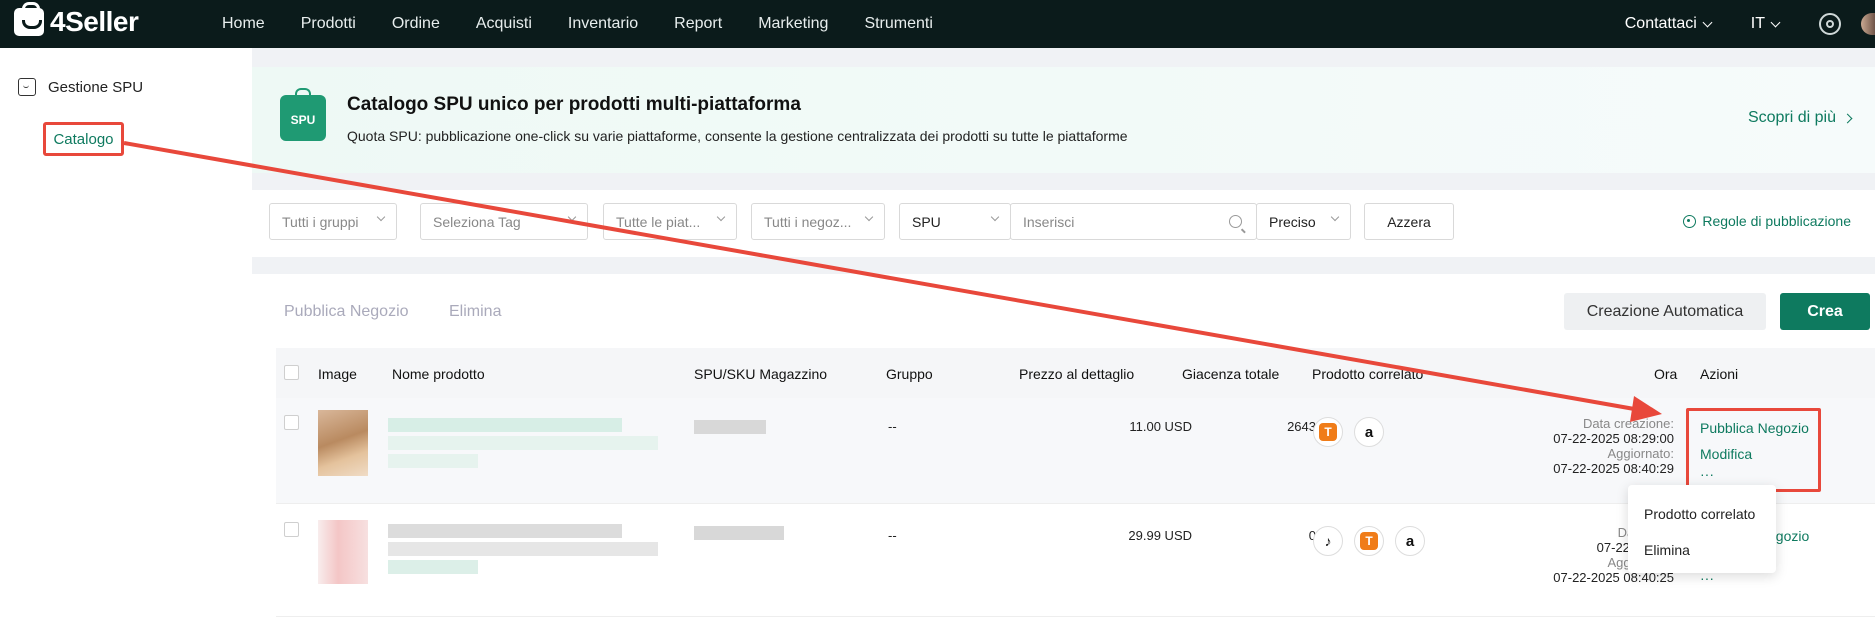 The width and height of the screenshot is (1875, 617). Describe the element at coordinates (328, 24) in the screenshot. I see `nav-prodotti: Prodotti` at that location.